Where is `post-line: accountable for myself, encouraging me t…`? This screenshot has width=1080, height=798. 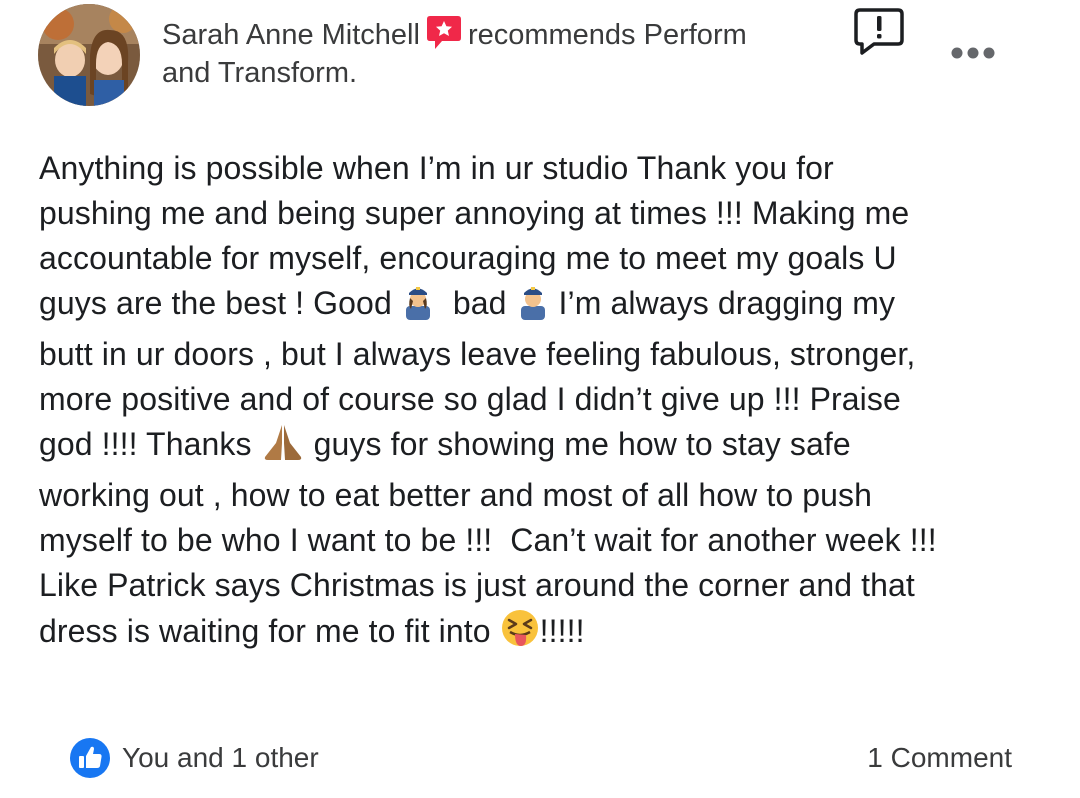 post-line: accountable for myself, encouraging me t… is located at coordinates (468, 258).